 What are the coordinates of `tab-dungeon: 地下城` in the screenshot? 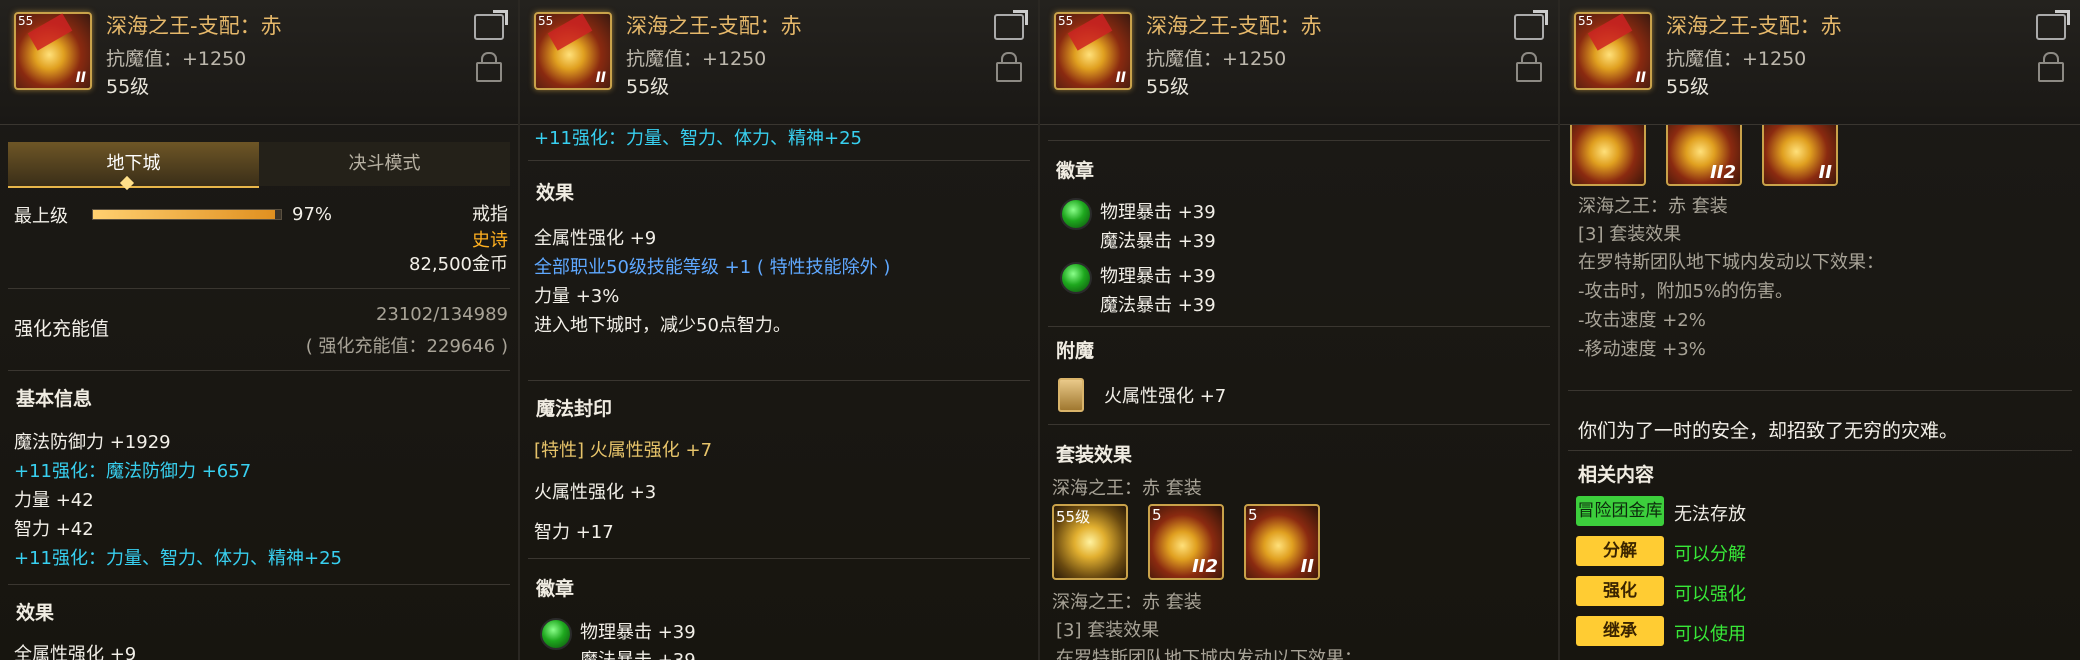 It's located at (133, 165).